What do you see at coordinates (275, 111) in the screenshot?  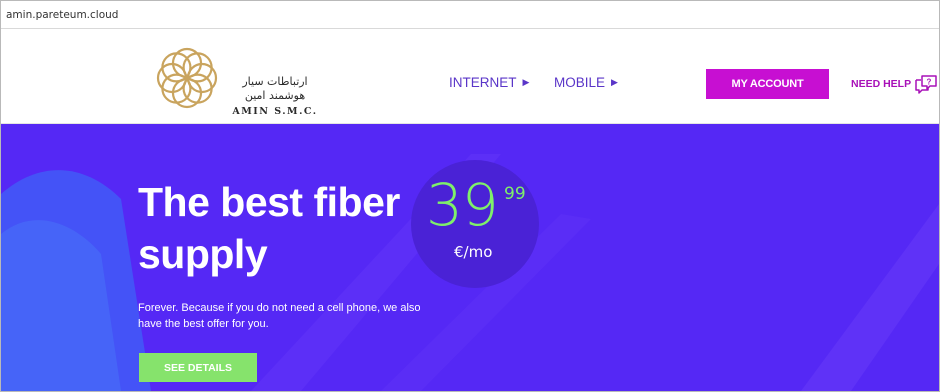 I see `brand-name-english: AMIN S.M.C.` at bounding box center [275, 111].